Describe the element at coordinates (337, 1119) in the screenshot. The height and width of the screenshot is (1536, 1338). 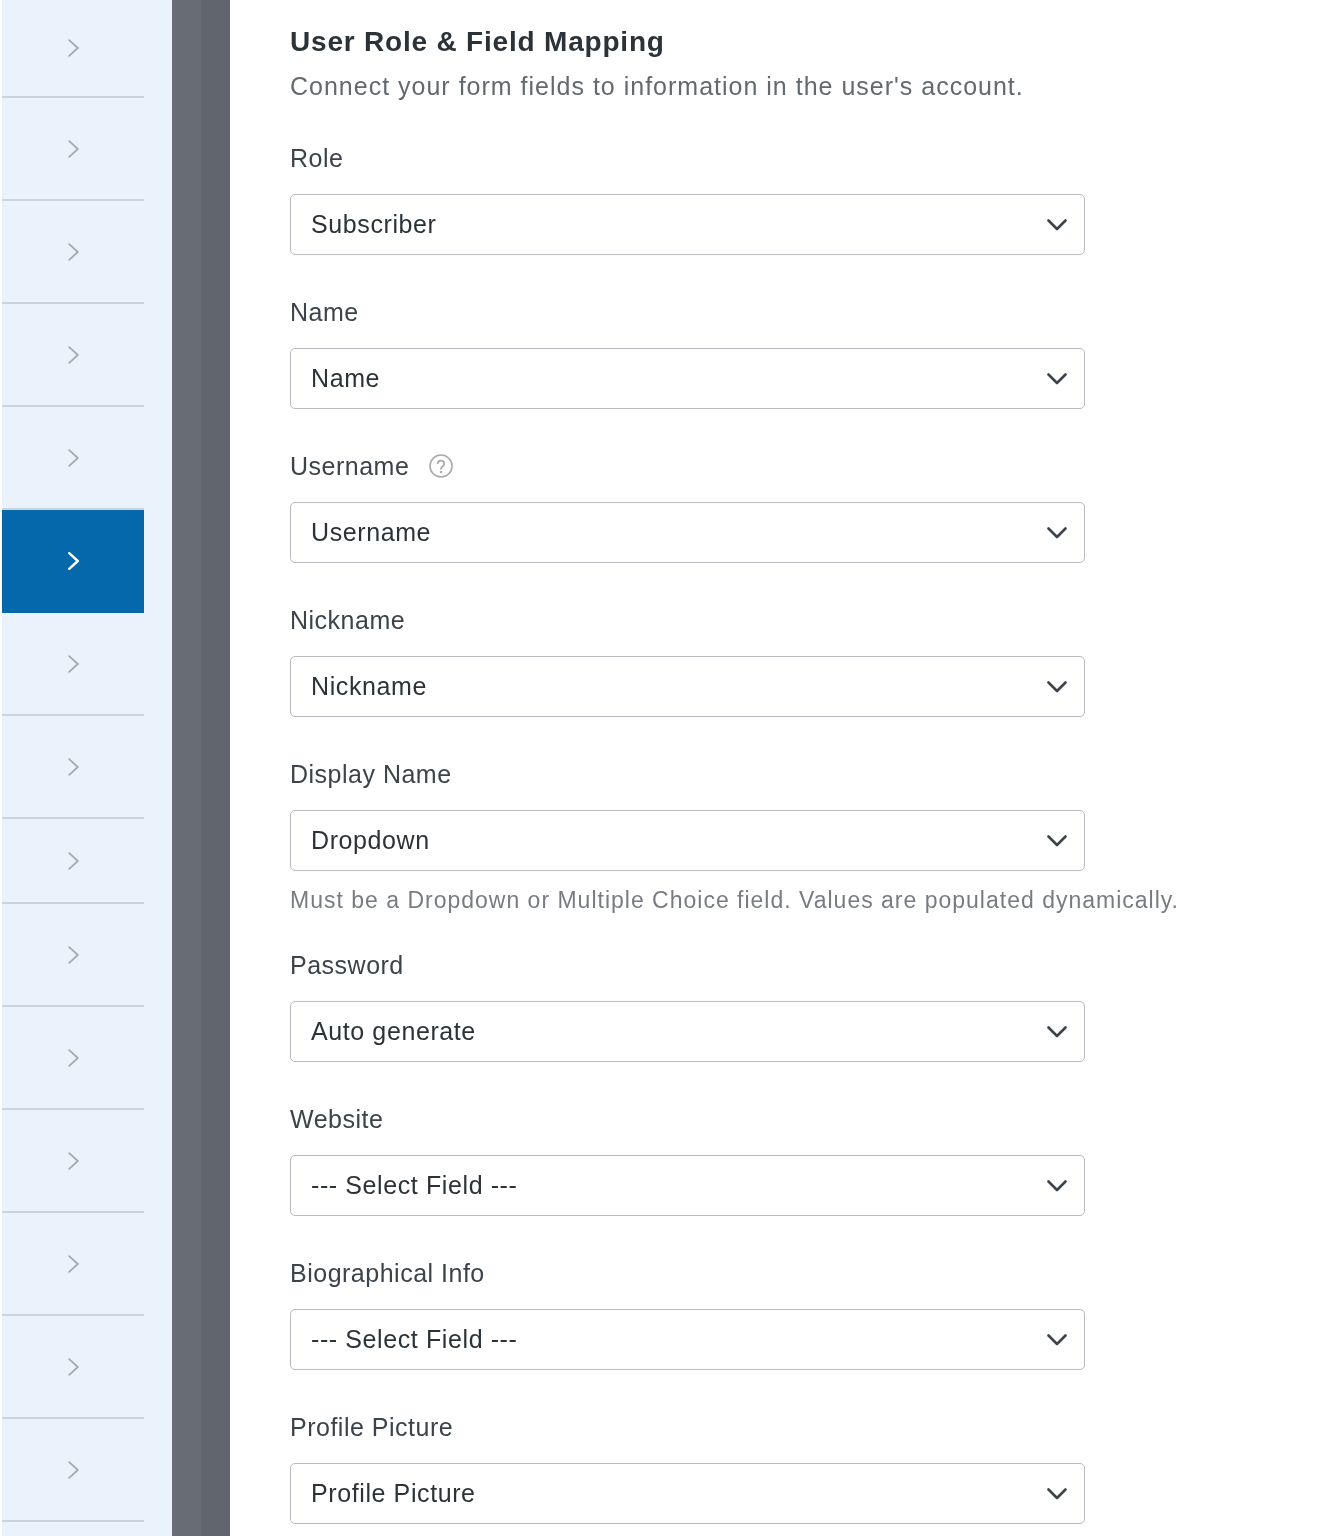
I see `field-label: Website` at that location.